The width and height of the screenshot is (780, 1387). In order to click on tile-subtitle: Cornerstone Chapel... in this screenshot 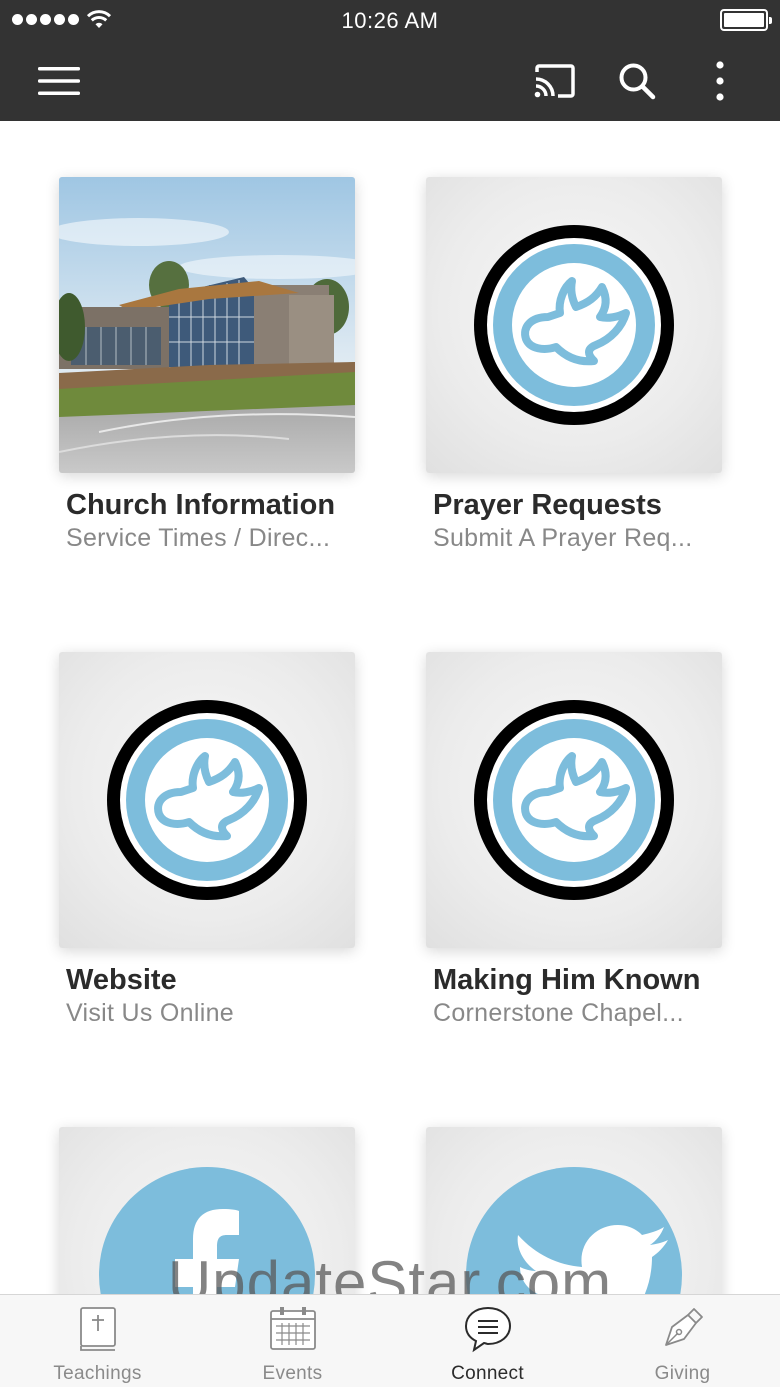, I will do `click(558, 1013)`.